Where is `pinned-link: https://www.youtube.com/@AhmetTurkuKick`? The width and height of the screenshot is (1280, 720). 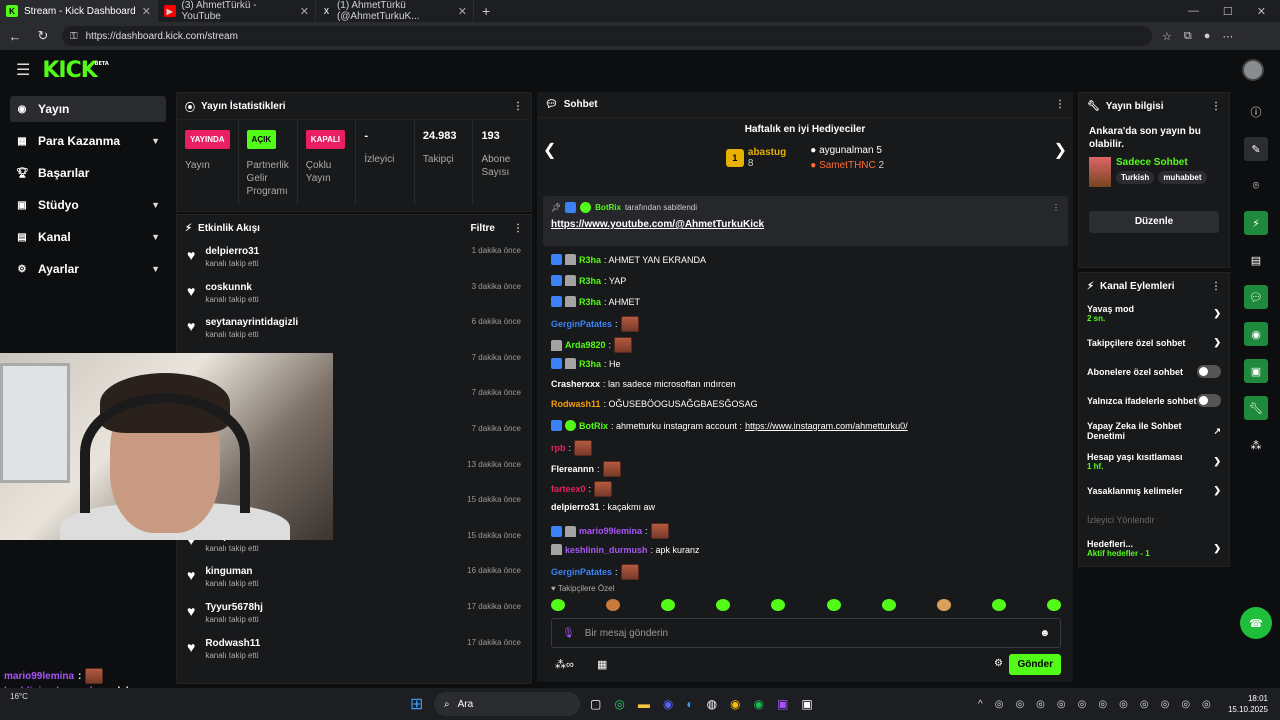
pinned-link: https://www.youtube.com/@AhmetTurkuKick is located at coordinates (805, 224).